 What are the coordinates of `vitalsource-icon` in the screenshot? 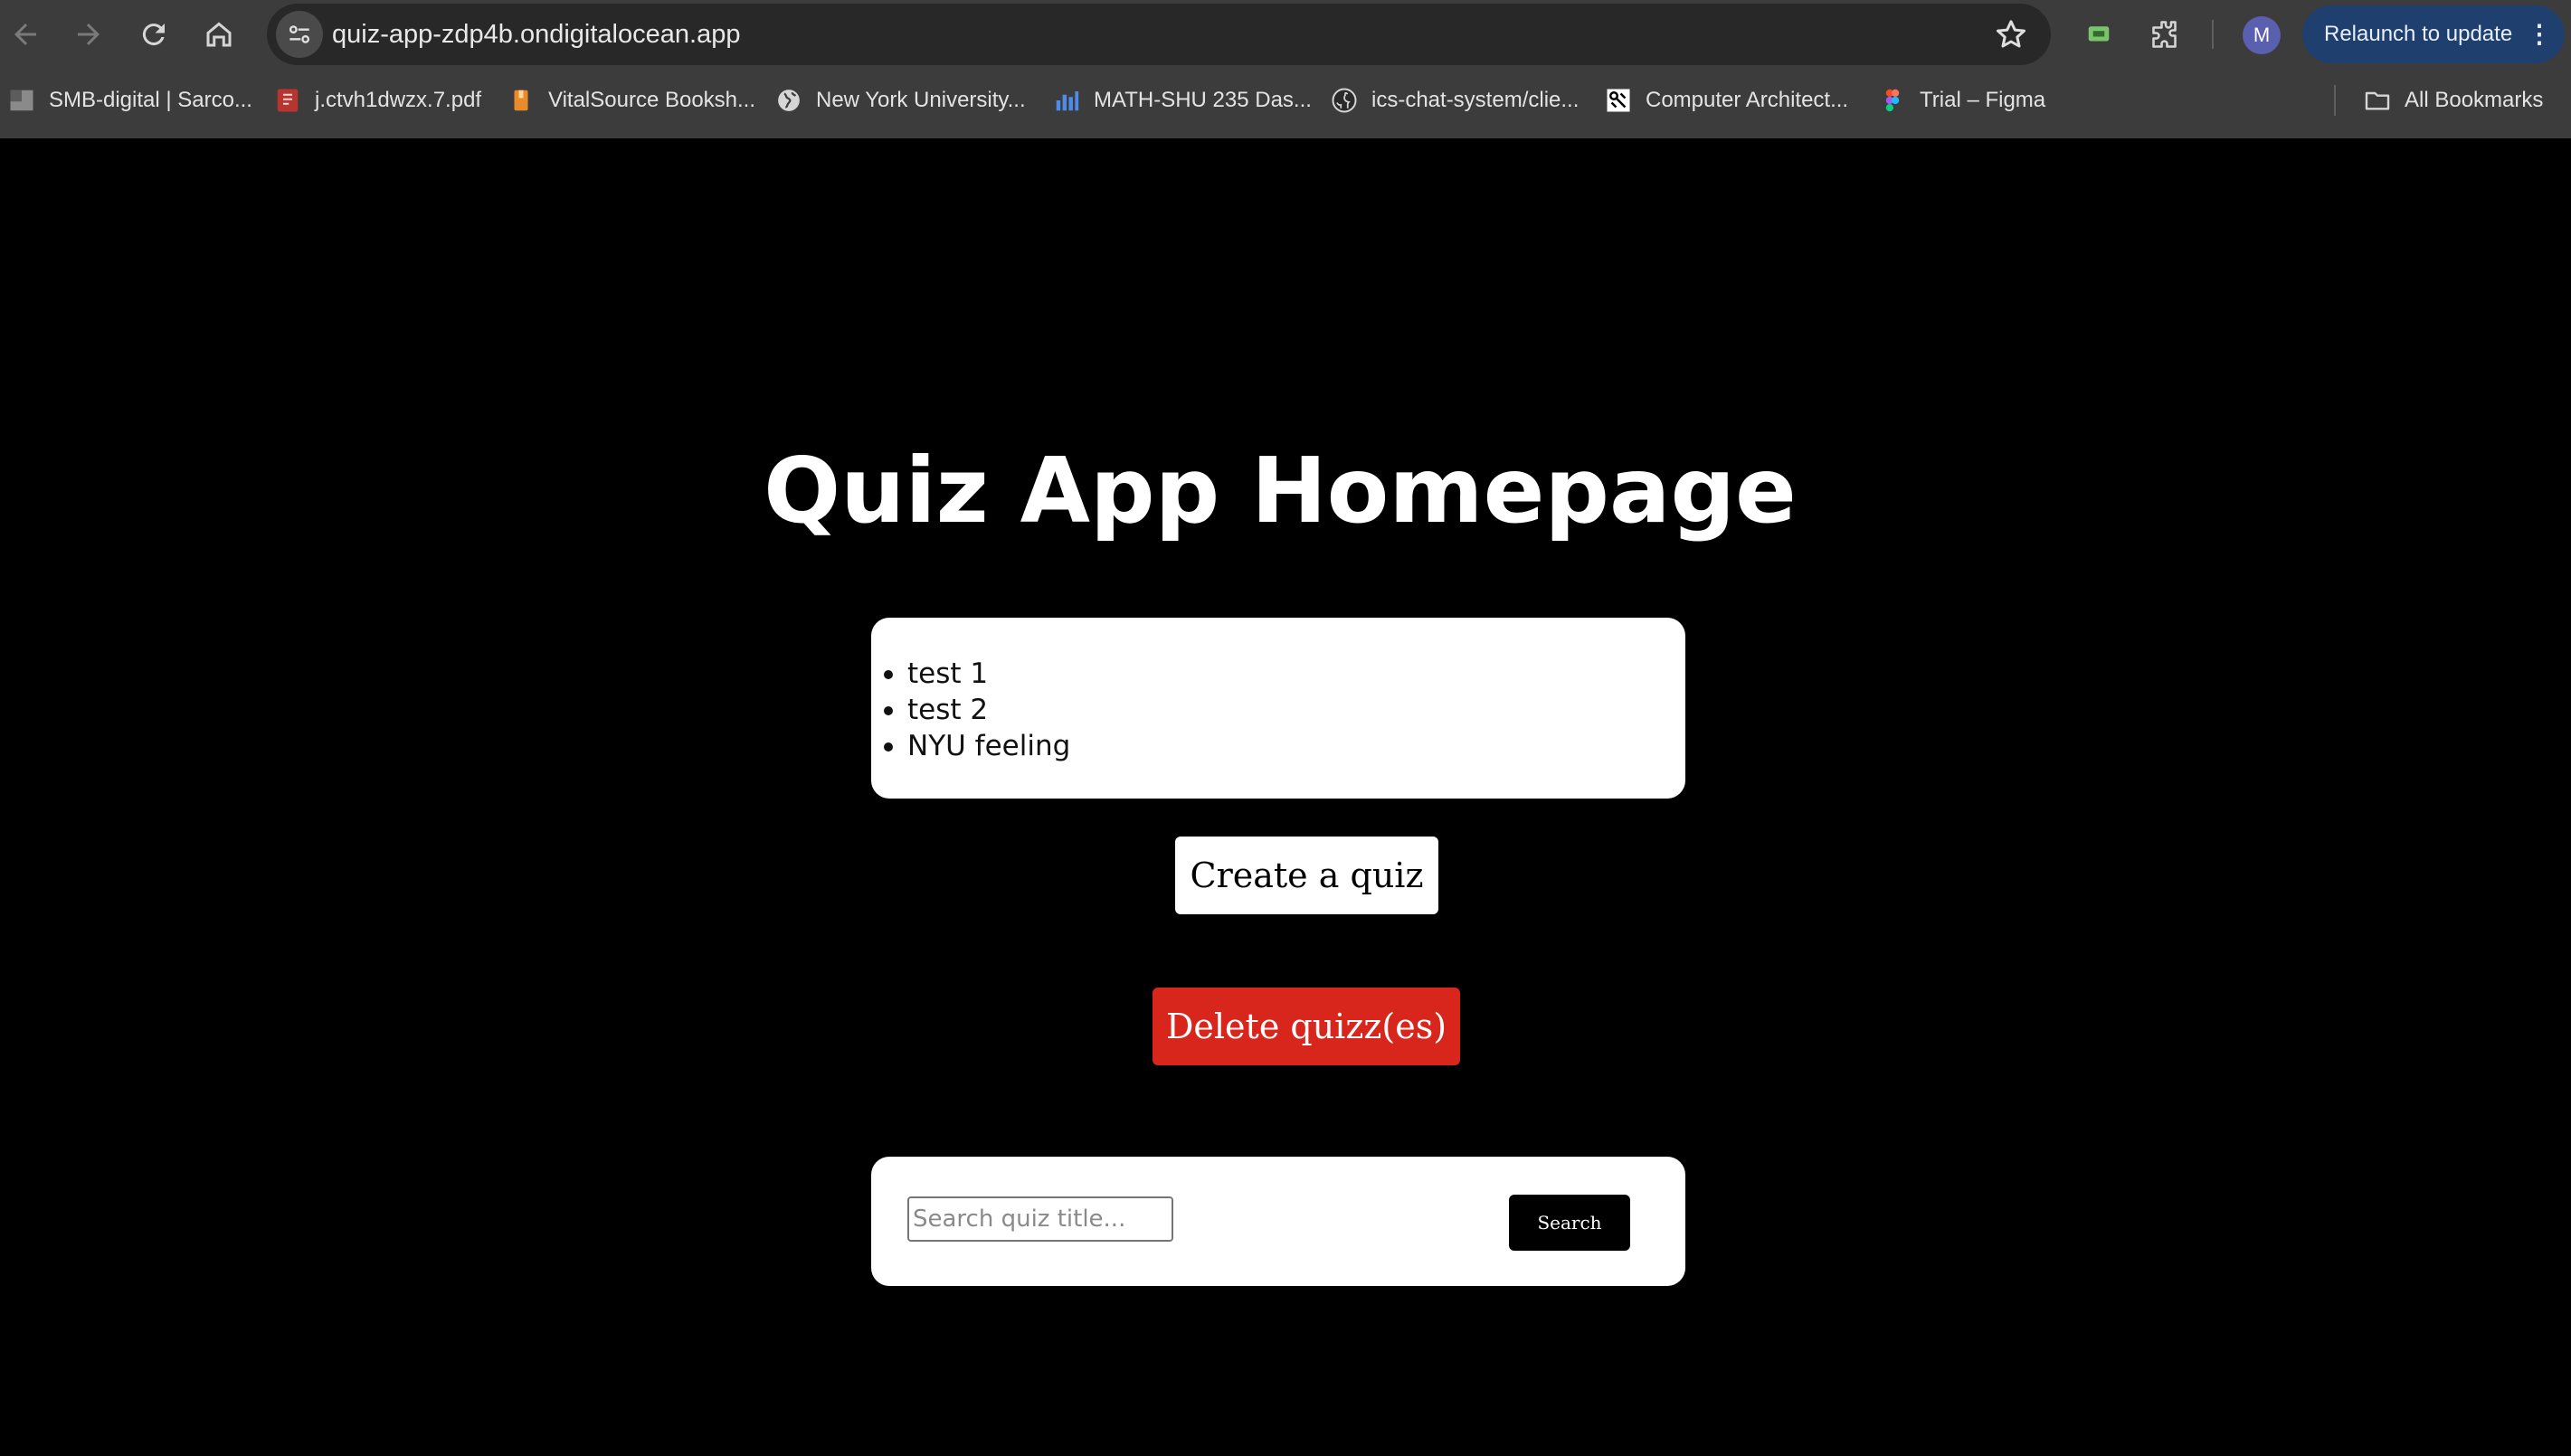 It's located at (521, 100).